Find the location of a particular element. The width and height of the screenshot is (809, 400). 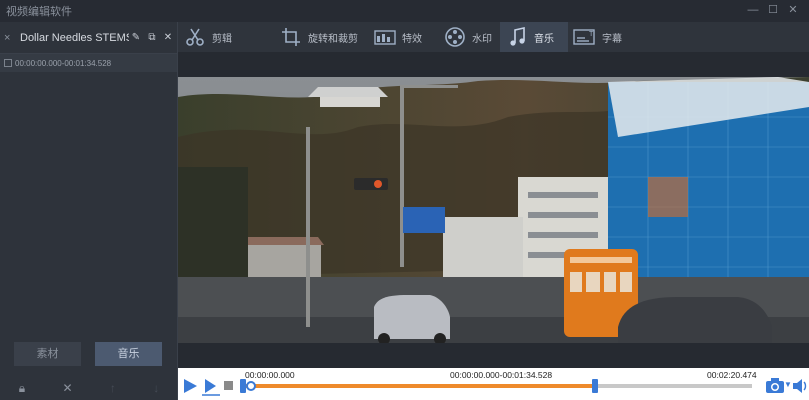

selection-fill is located at coordinates (421, 386).